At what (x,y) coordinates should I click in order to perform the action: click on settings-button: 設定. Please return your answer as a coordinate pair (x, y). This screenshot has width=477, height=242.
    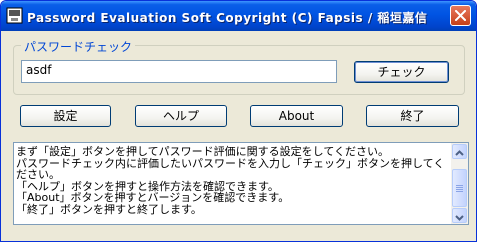
    Looking at the image, I should click on (65, 116).